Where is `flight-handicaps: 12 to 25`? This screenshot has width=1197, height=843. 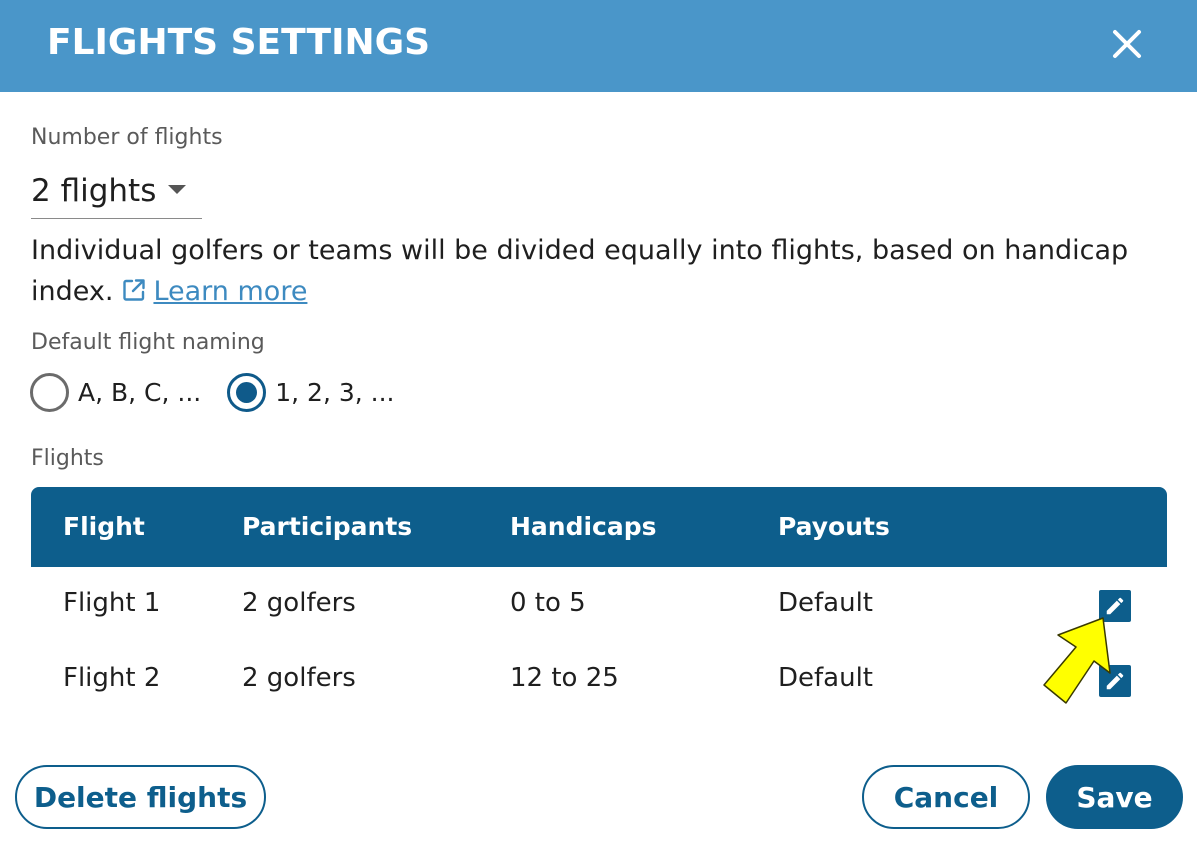
flight-handicaps: 12 to 25 is located at coordinates (564, 678).